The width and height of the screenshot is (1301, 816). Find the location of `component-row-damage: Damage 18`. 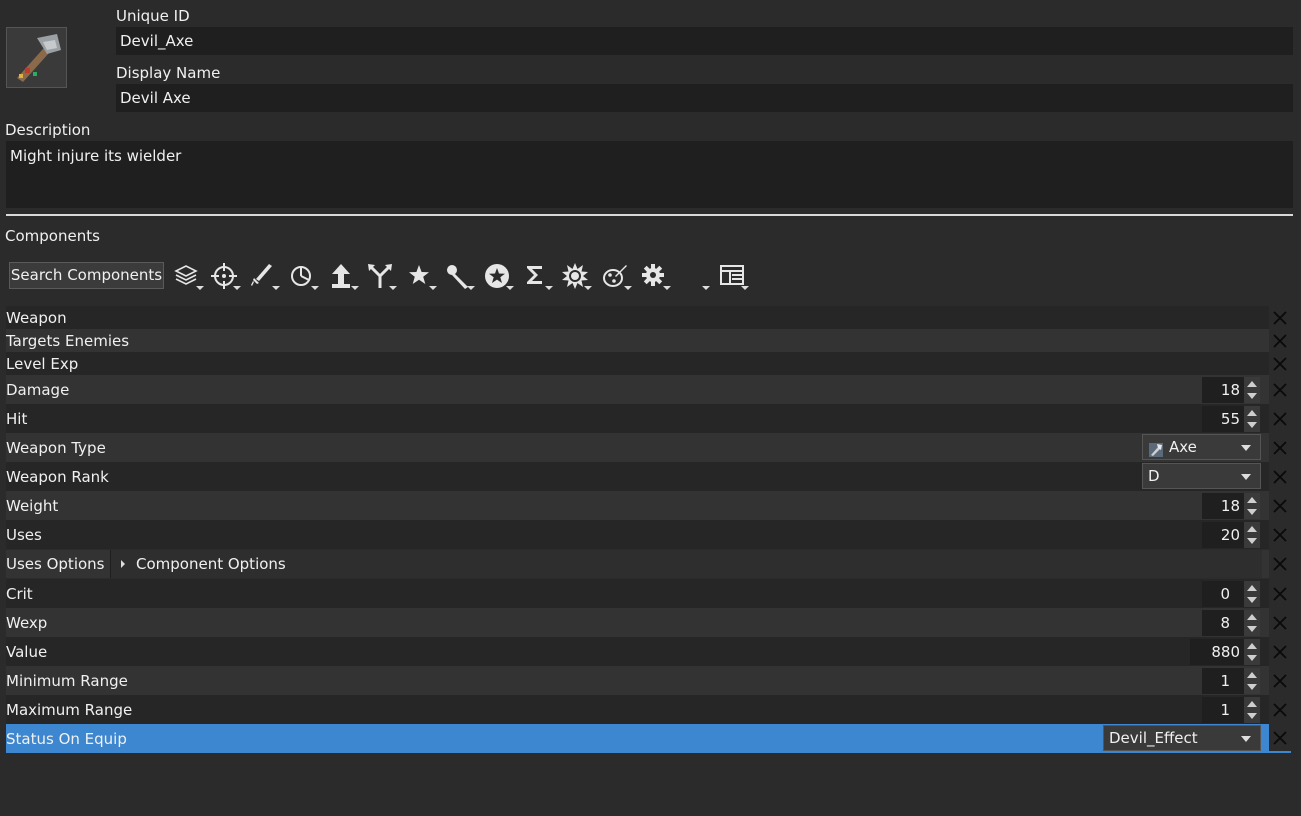

component-row-damage: Damage 18 is located at coordinates (637, 389).